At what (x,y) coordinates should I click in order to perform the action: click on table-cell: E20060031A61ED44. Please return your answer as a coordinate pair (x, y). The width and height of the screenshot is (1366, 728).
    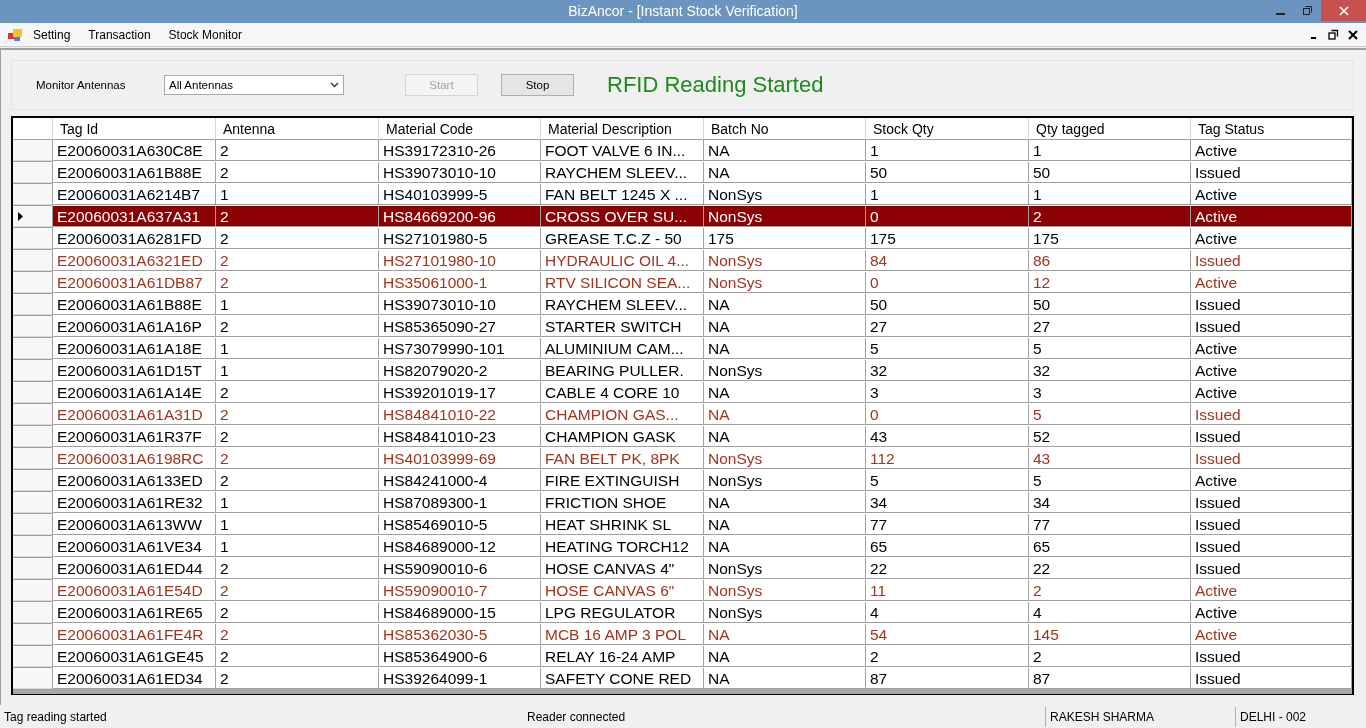
    Looking at the image, I should click on (134, 568).